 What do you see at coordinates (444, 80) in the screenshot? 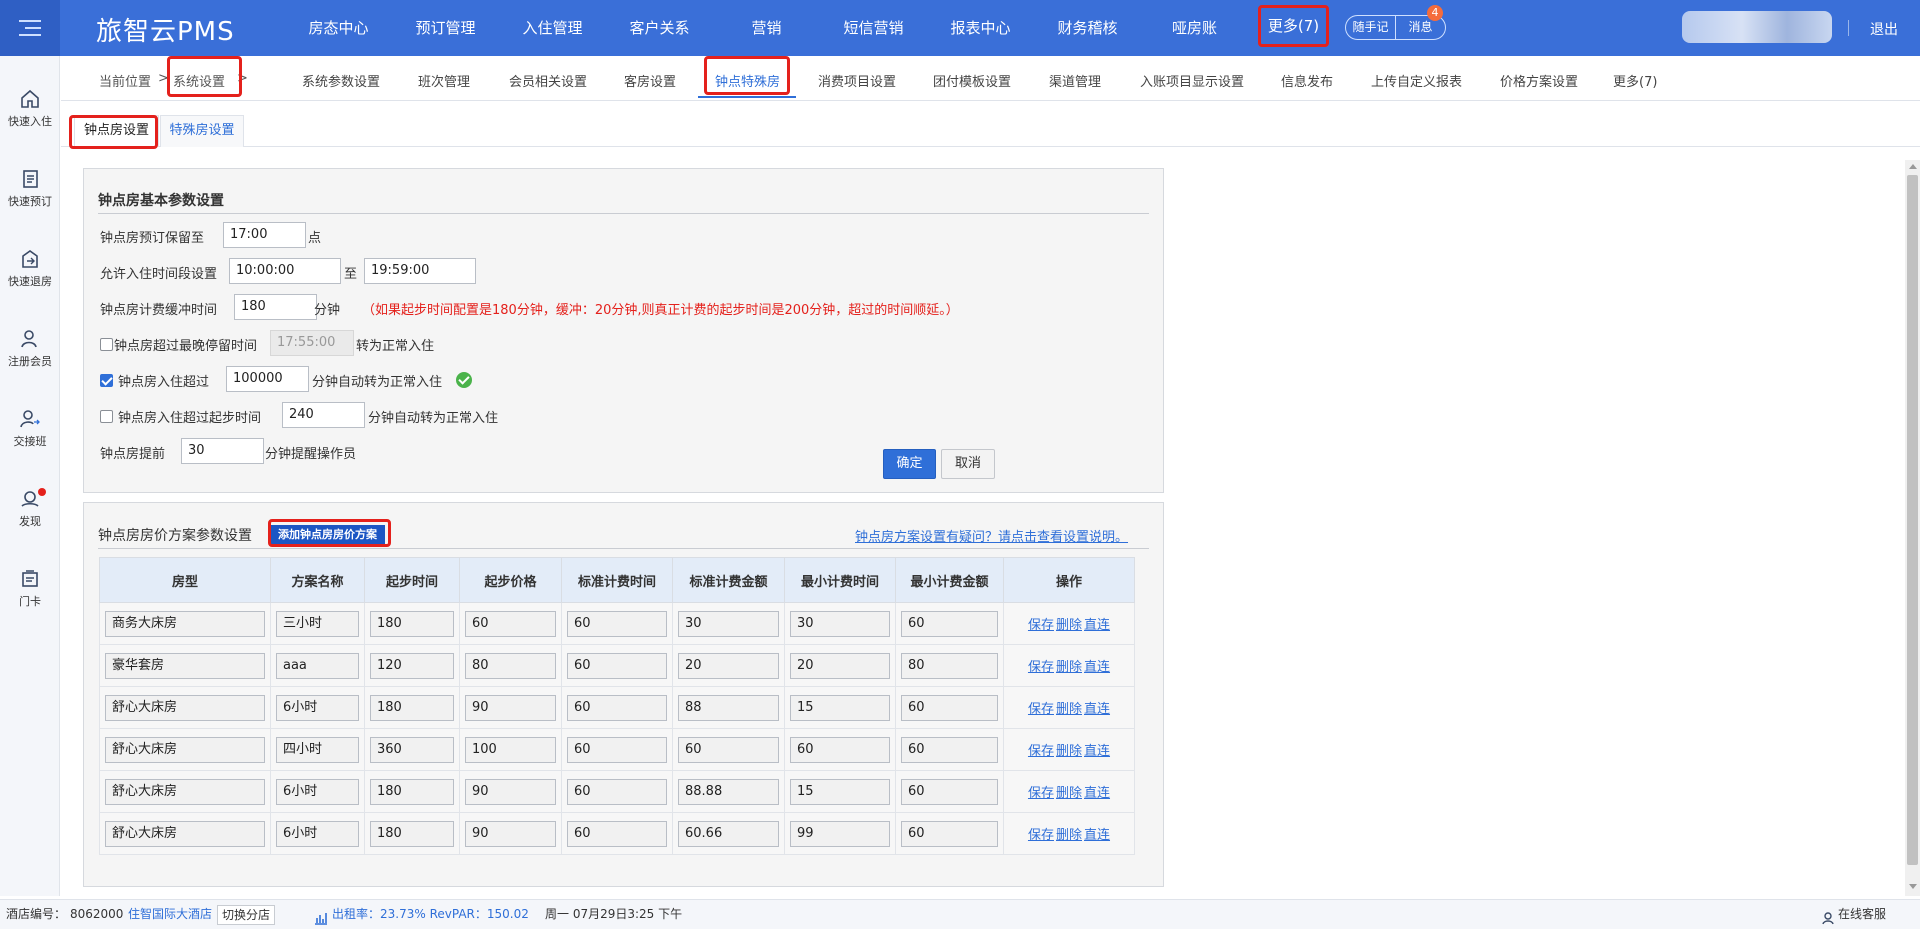
I see `subtab-shifts: 班次管理` at bounding box center [444, 80].